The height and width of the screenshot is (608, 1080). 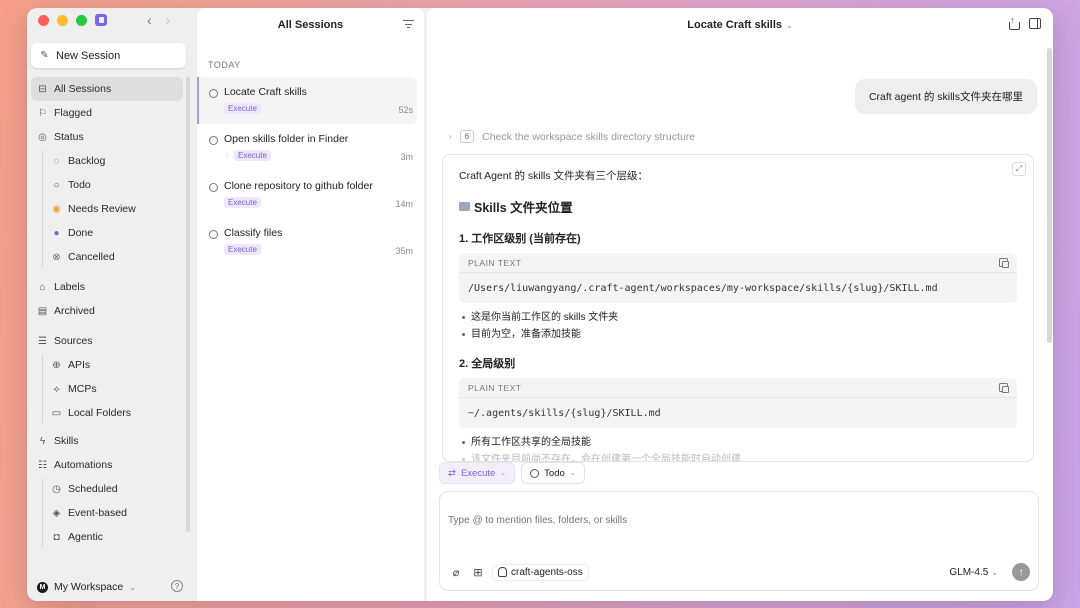 I want to click on sidebar-item-status: ◎ Status, so click(x=107, y=137).